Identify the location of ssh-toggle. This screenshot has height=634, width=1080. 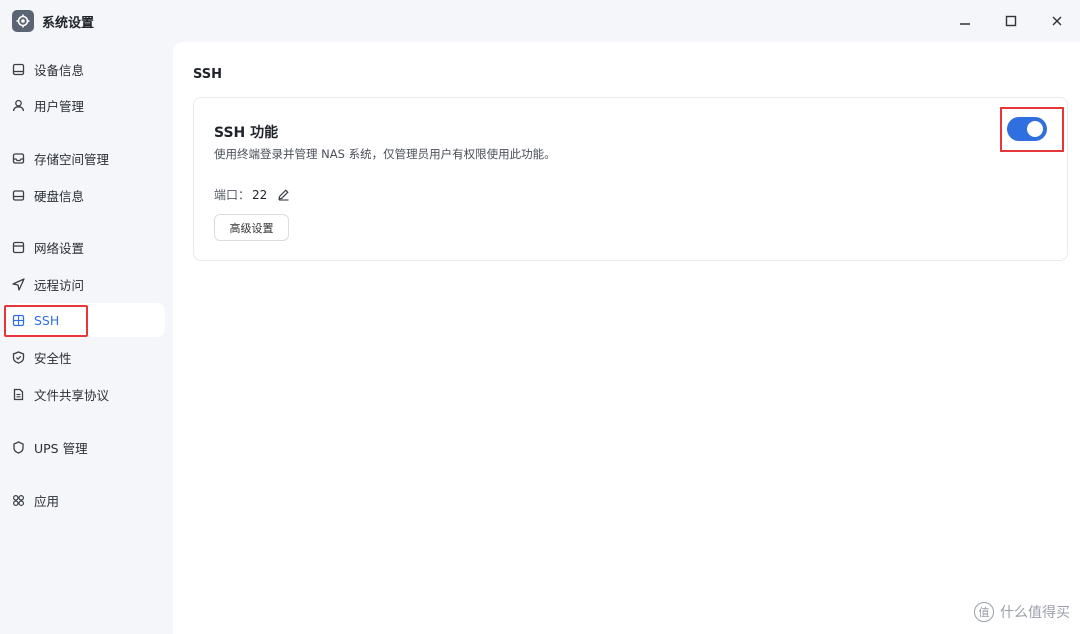
(1027, 129).